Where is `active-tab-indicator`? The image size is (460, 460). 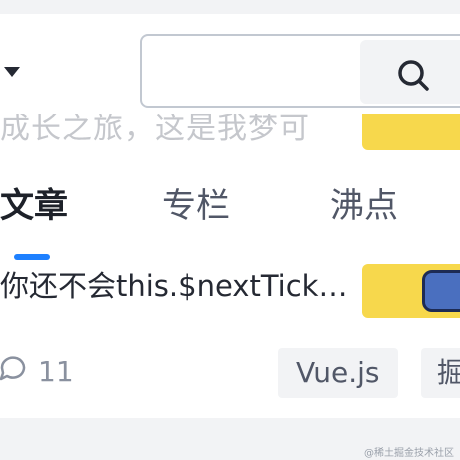 active-tab-indicator is located at coordinates (32, 257).